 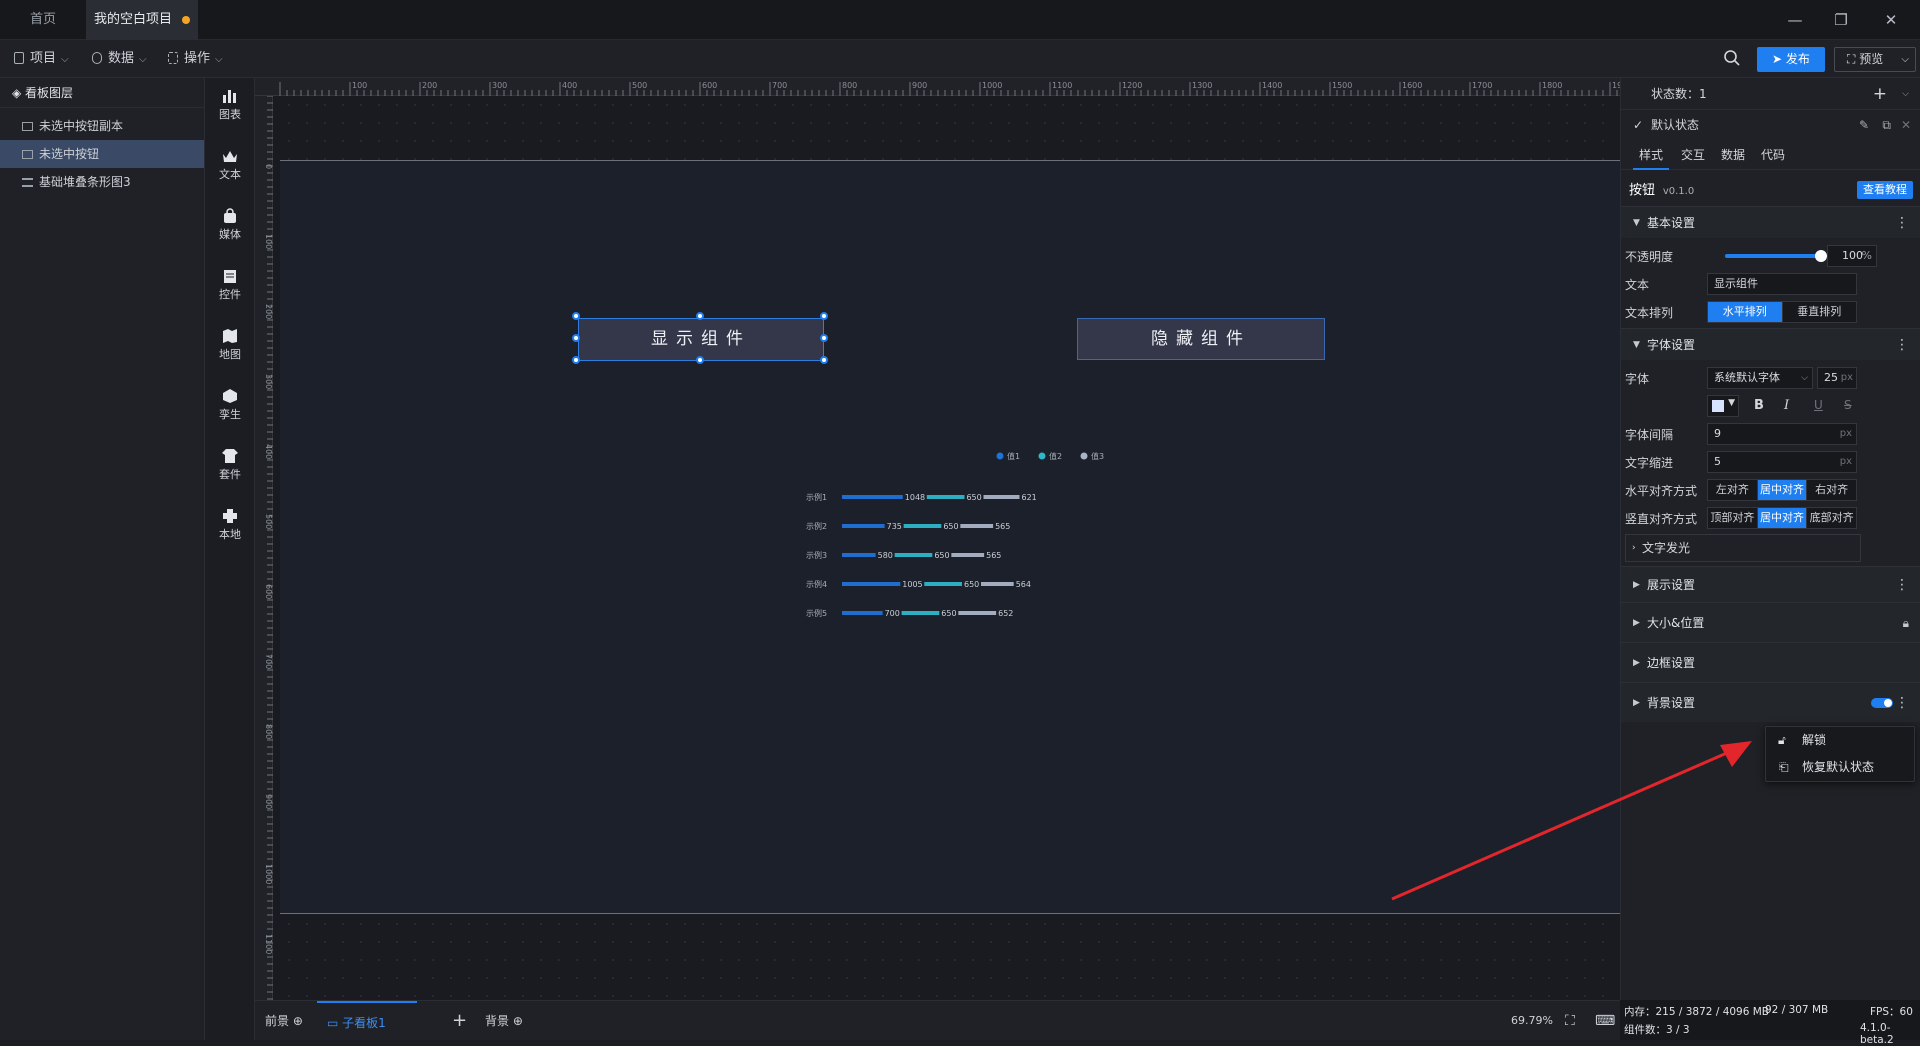 I want to click on menu-data: 数据 ⌵, so click(x=119, y=59).